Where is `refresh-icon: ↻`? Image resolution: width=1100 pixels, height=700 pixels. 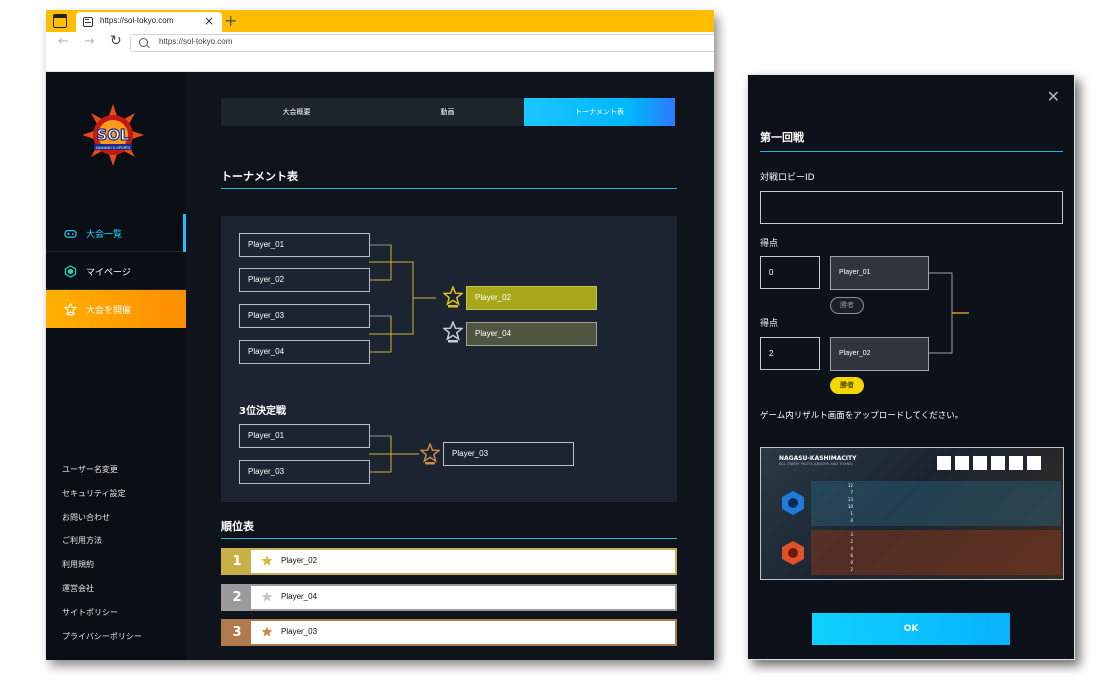
refresh-icon: ↻ is located at coordinates (116, 41).